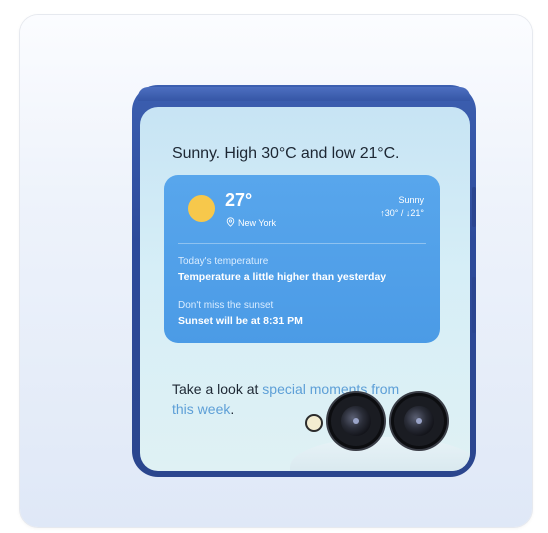  I want to click on moments-prefix: Take a look at, so click(217, 389).